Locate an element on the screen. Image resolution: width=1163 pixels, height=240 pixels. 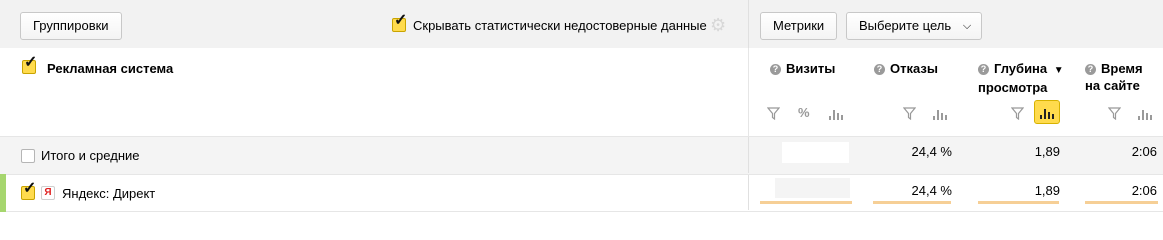
dimension-header: Рекламная система is located at coordinates (110, 68).